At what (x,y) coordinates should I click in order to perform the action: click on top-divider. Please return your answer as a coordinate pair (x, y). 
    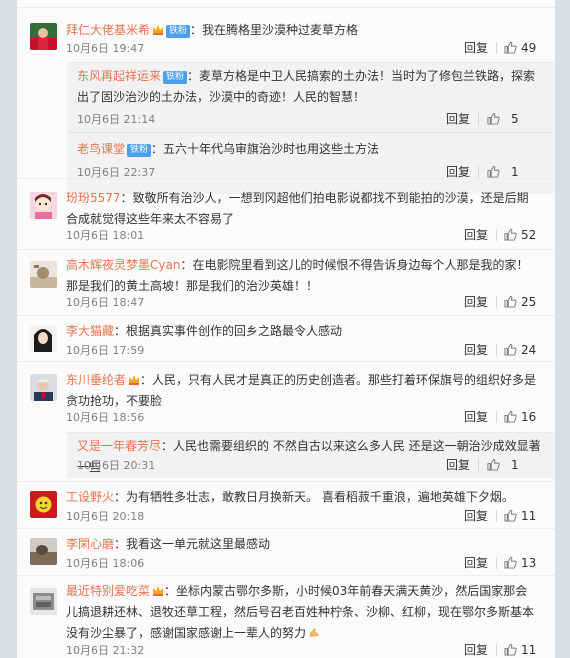
    Looking at the image, I should click on (286, 4).